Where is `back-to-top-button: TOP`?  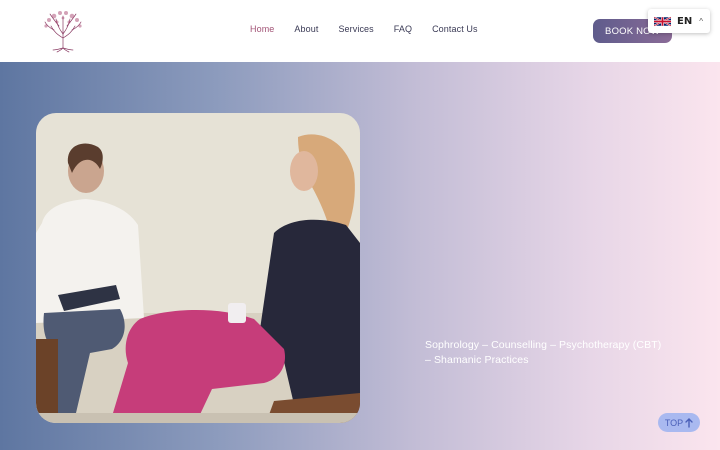 back-to-top-button: TOP is located at coordinates (679, 422).